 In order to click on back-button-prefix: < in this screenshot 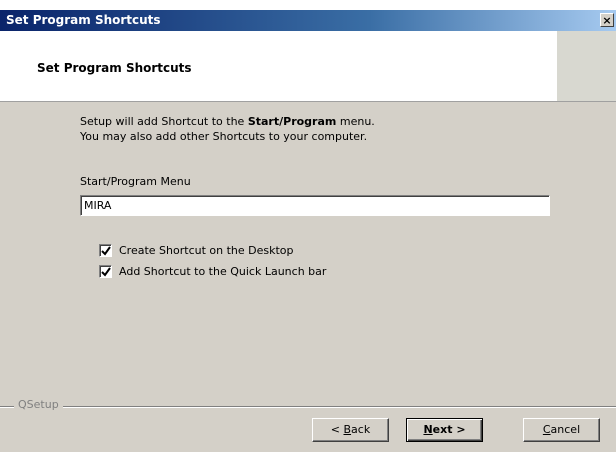, I will do `click(337, 429)`.